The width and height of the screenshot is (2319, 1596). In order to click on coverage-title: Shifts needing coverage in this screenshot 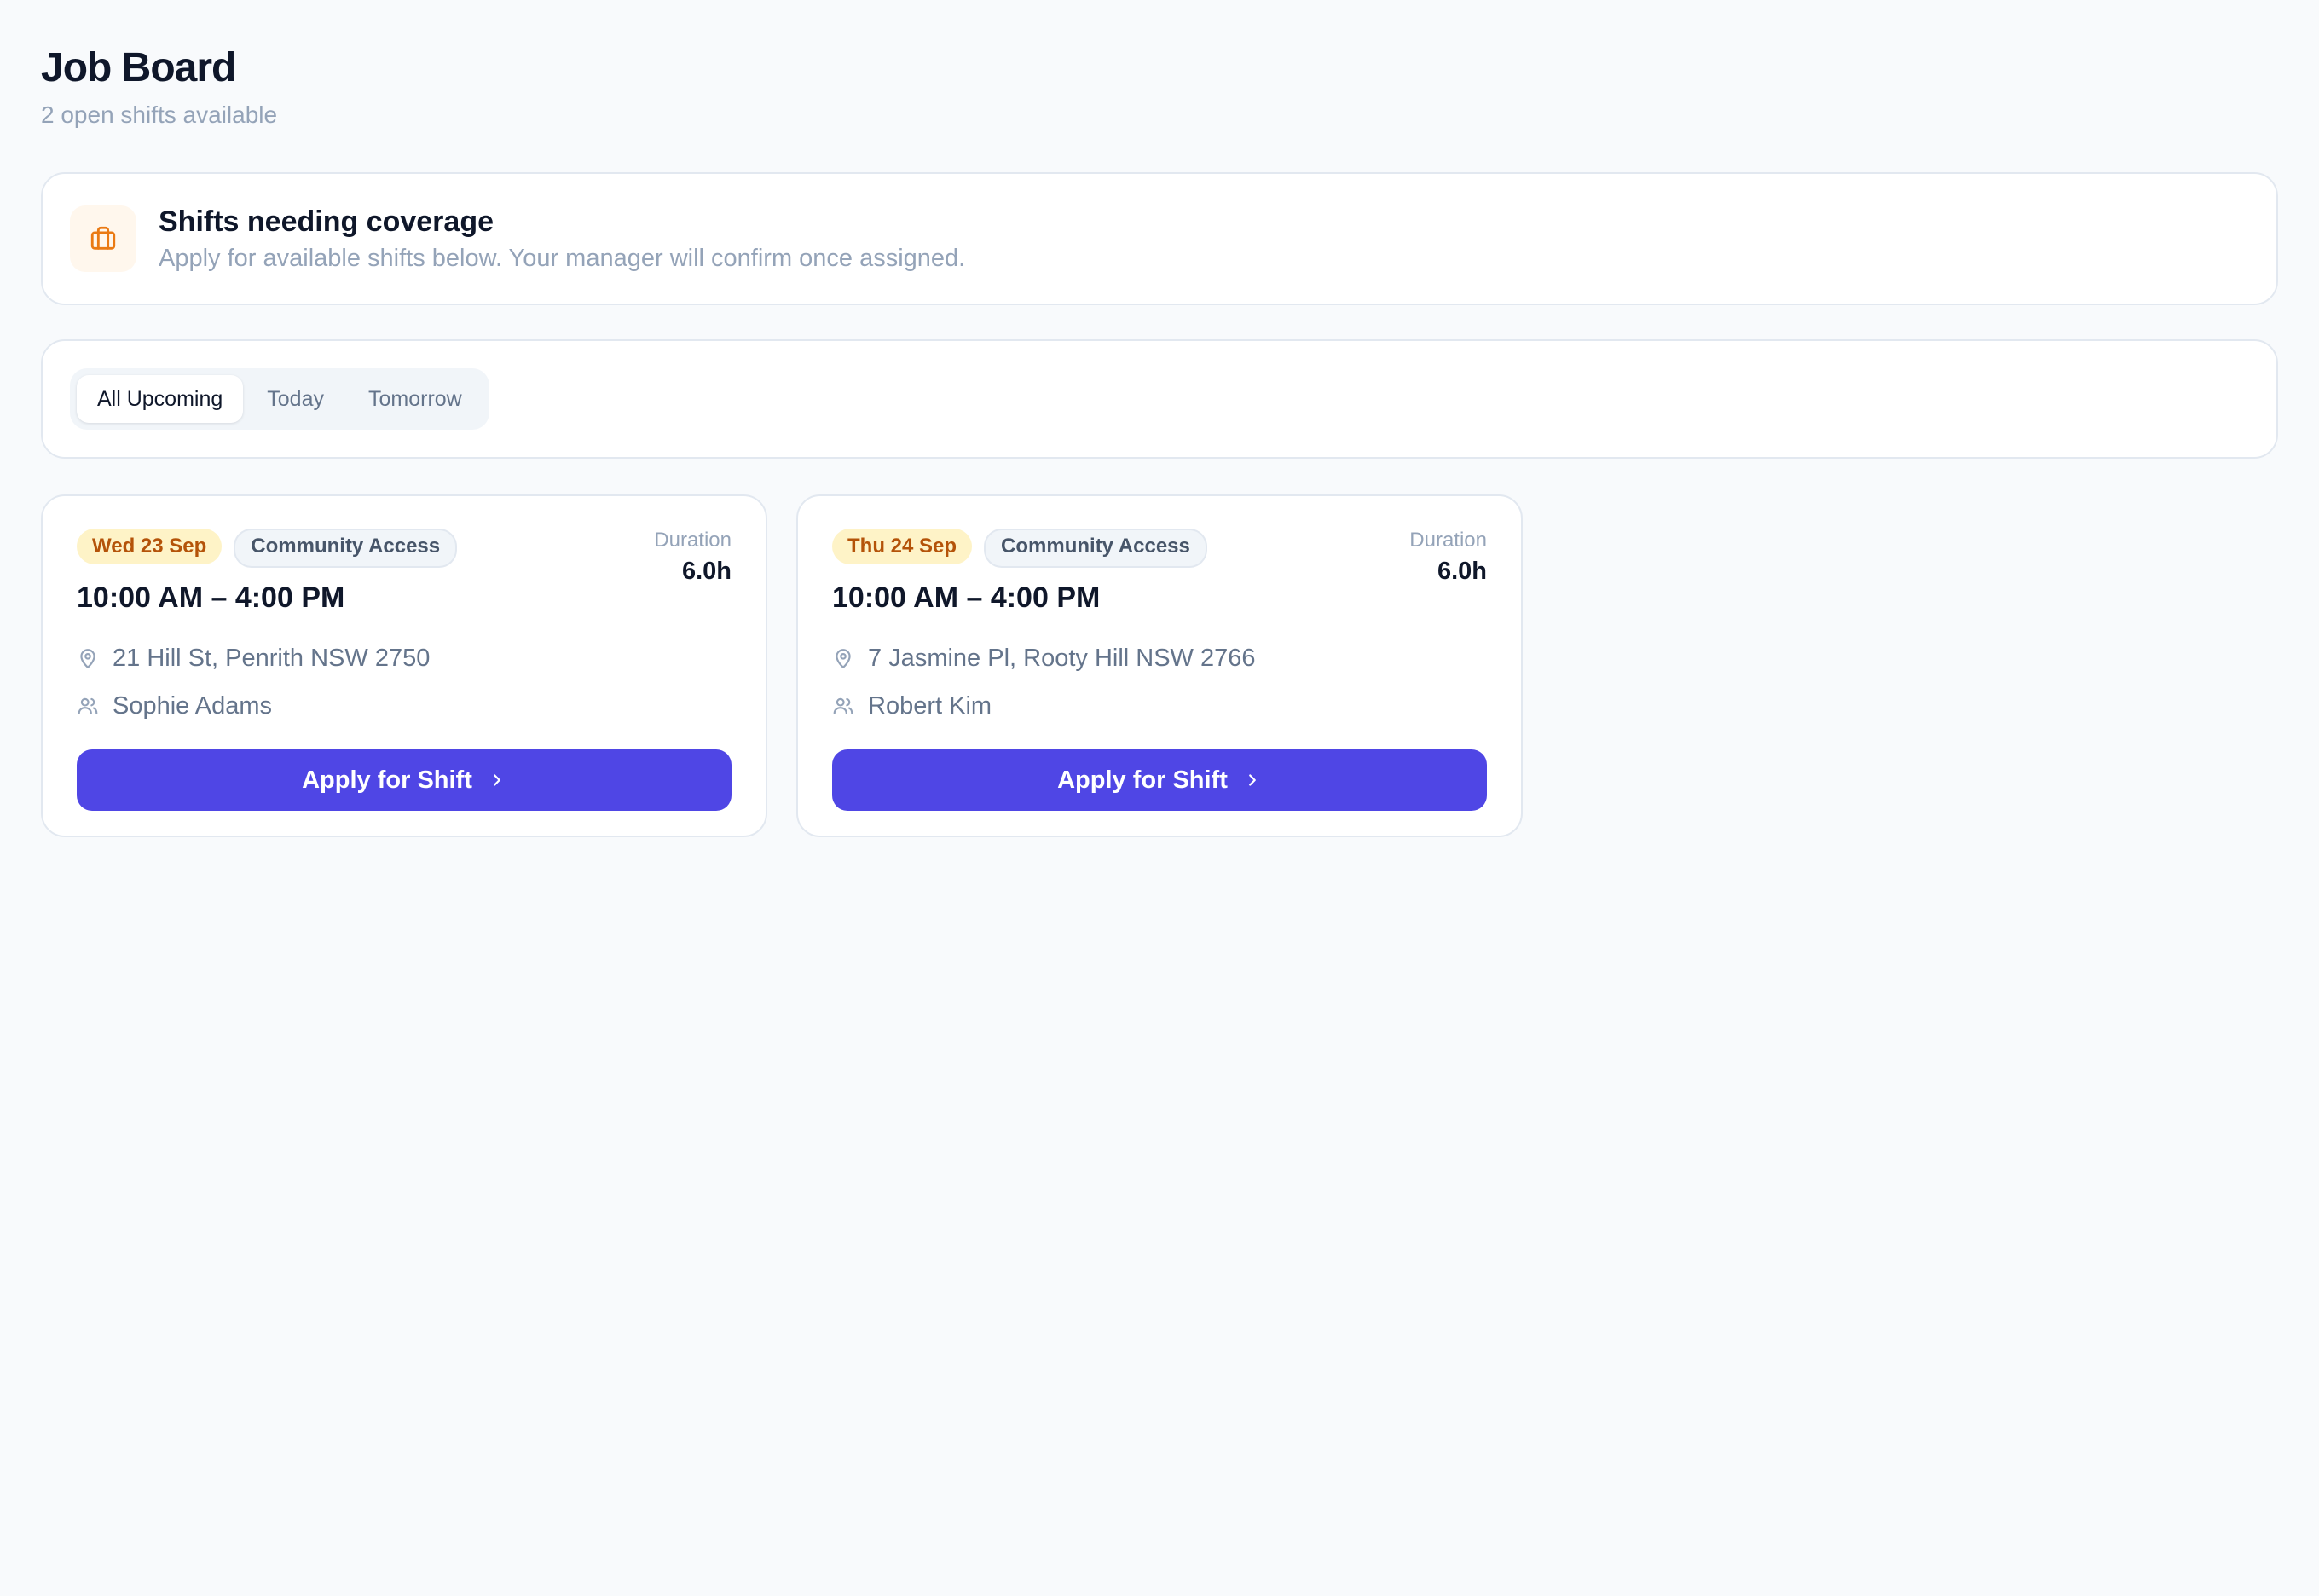, I will do `click(326, 221)`.